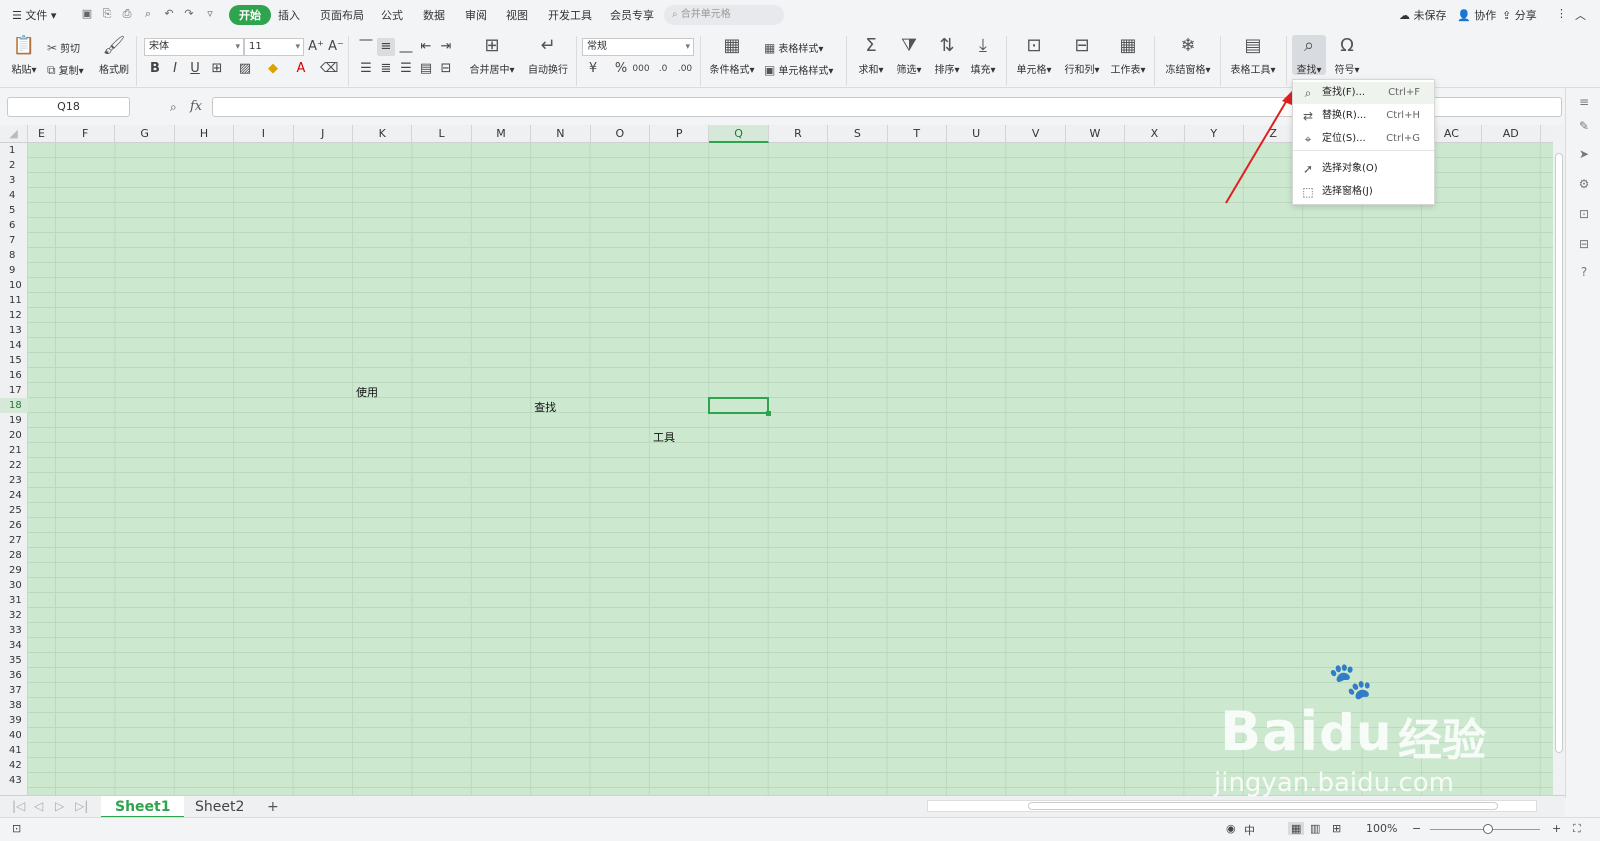 This screenshot has height=841, width=1600. What do you see at coordinates (1559, 453) in the screenshot?
I see `vertical-scroll-thumb` at bounding box center [1559, 453].